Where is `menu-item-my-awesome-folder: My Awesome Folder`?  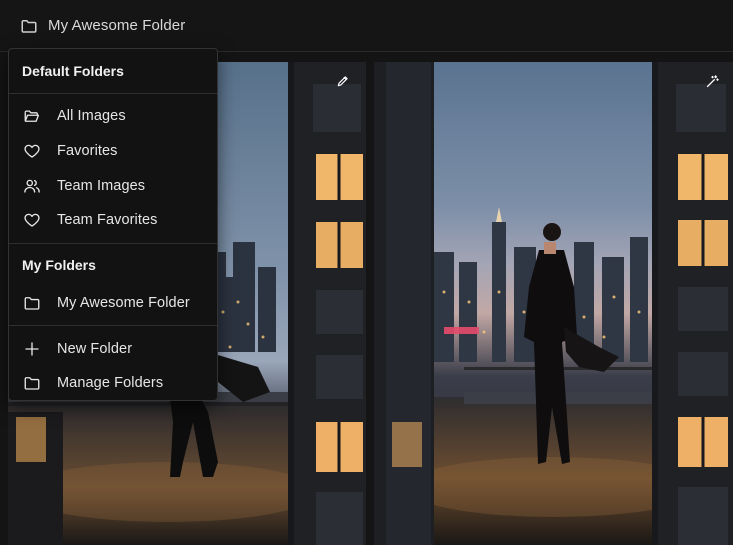
menu-item-my-awesome-folder: My Awesome Folder is located at coordinates (113, 303).